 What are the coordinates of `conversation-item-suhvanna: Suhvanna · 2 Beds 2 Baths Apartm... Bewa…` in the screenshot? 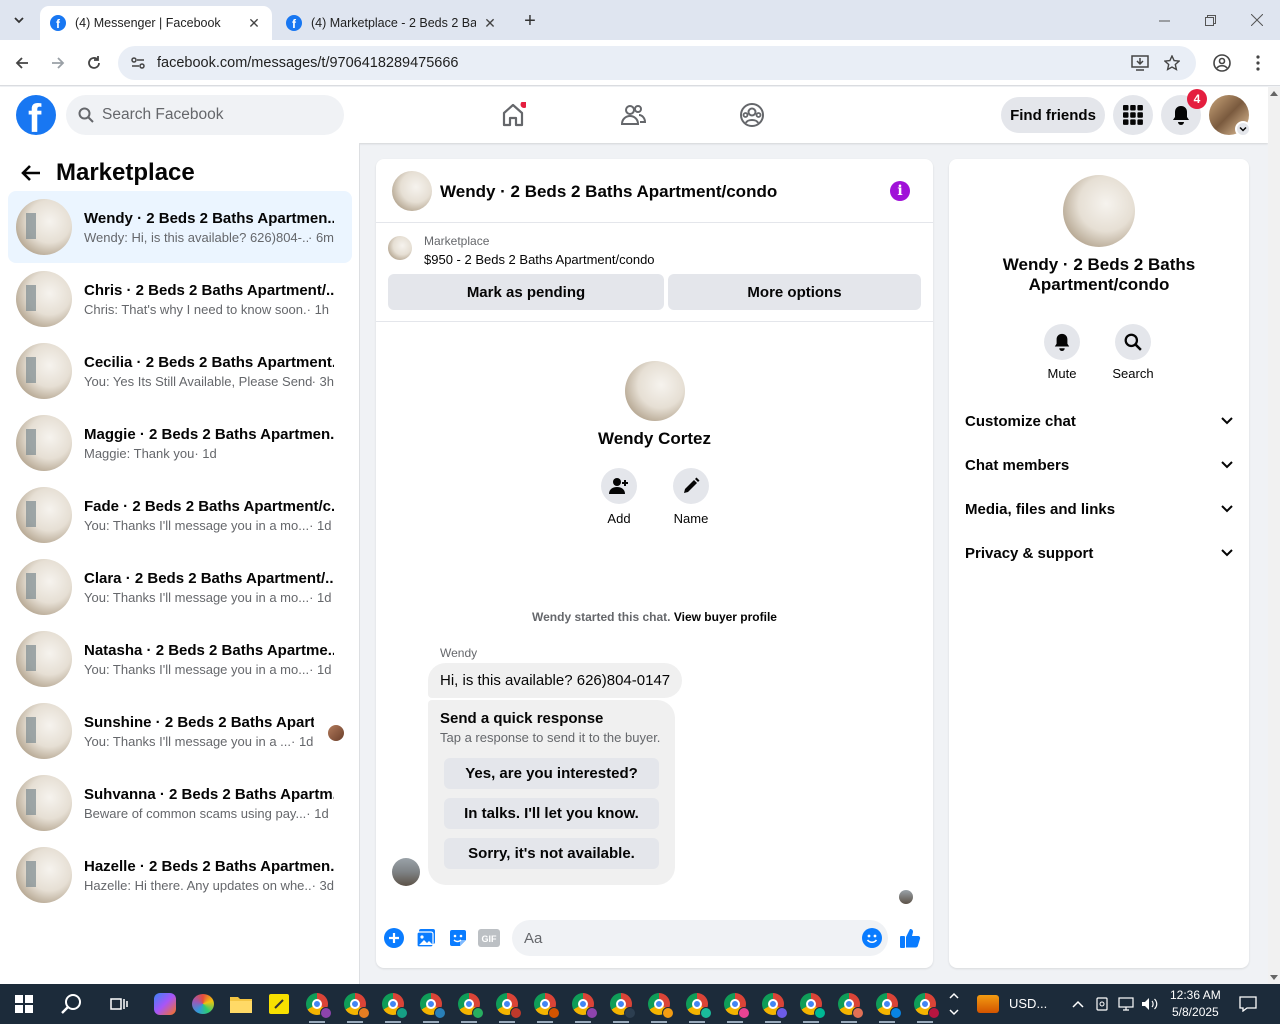 It's located at (180, 803).